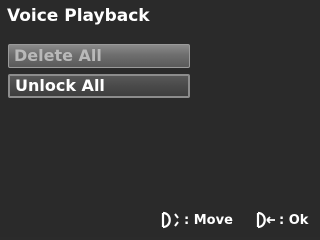  Describe the element at coordinates (266, 220) in the screenshot. I see `dpad-enter-icon` at that location.